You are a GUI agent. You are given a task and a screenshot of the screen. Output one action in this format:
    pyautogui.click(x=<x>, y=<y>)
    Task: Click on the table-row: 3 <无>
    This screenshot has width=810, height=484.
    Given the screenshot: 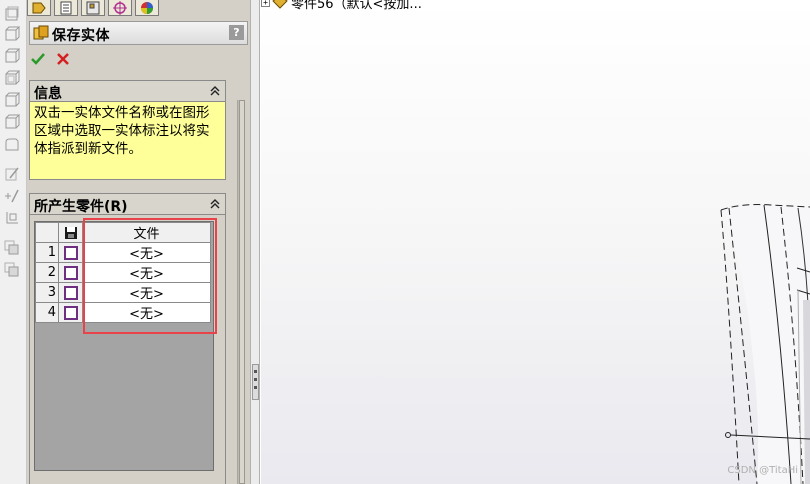 What is the action you would take?
    pyautogui.click(x=123, y=292)
    